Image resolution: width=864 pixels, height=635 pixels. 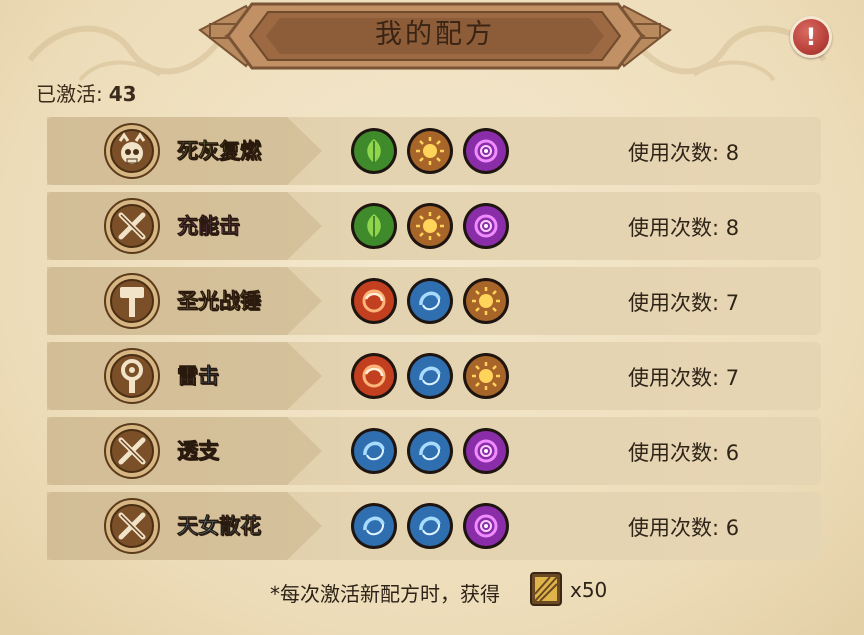 I want to click on reward-quantity: x50, so click(x=589, y=590).